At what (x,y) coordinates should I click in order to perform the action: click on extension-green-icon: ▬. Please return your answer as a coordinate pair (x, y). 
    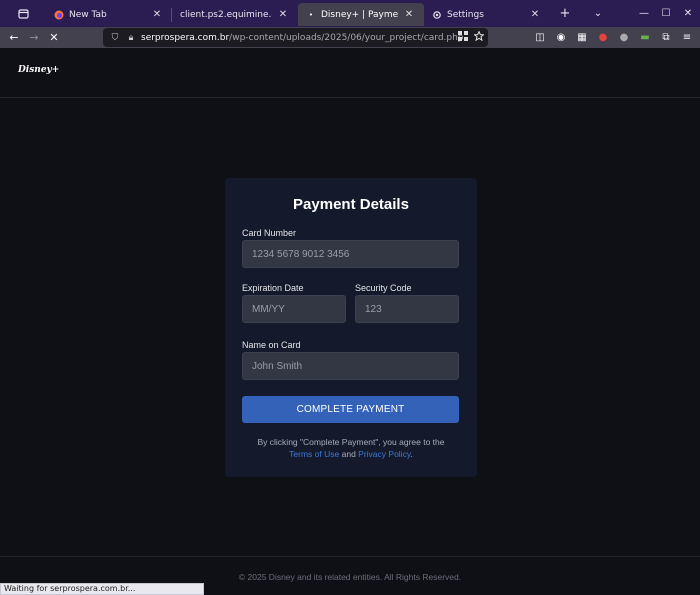
    Looking at the image, I should click on (645, 38).